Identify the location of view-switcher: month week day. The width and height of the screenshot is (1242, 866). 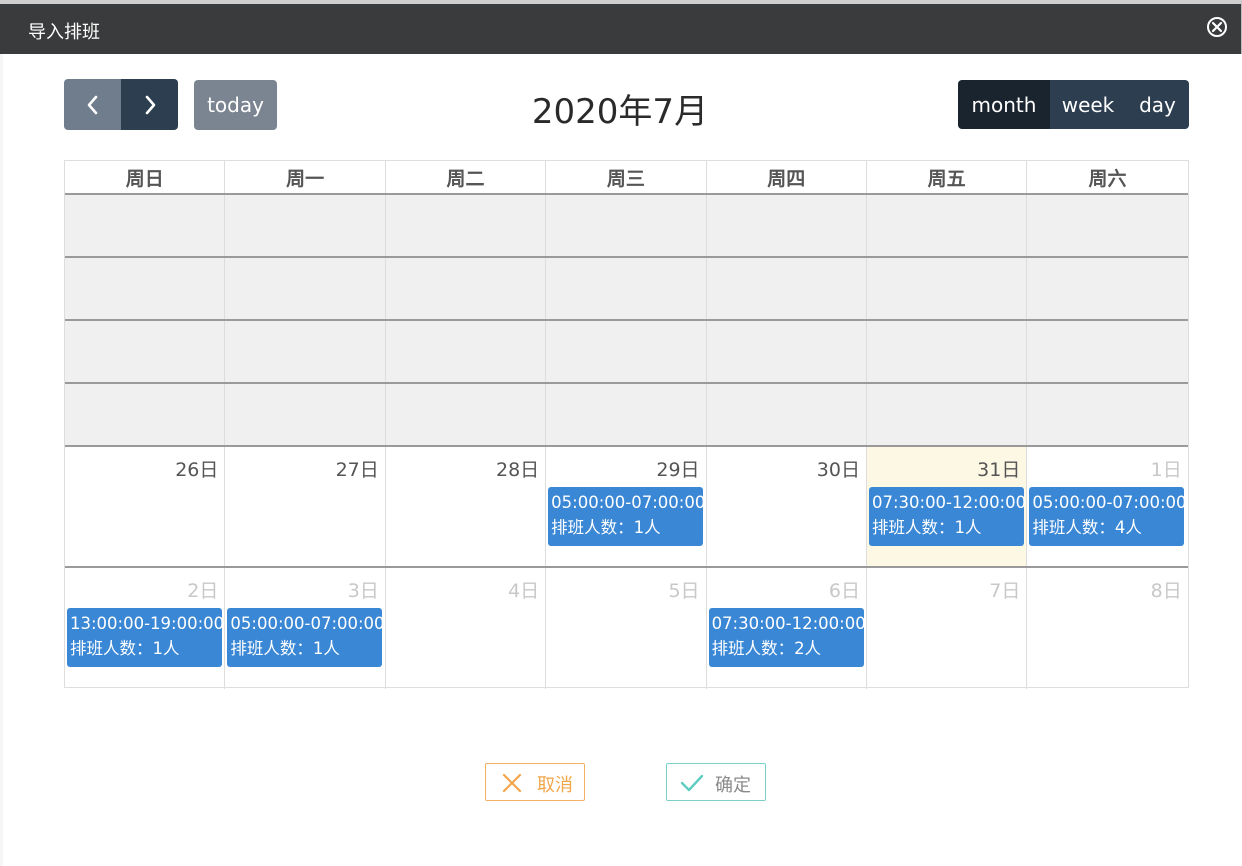
(1073, 104).